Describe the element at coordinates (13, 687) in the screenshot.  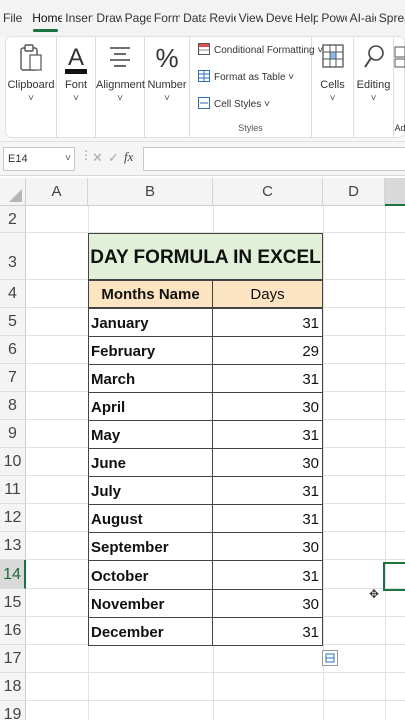
I see `row-header-18: 18` at that location.